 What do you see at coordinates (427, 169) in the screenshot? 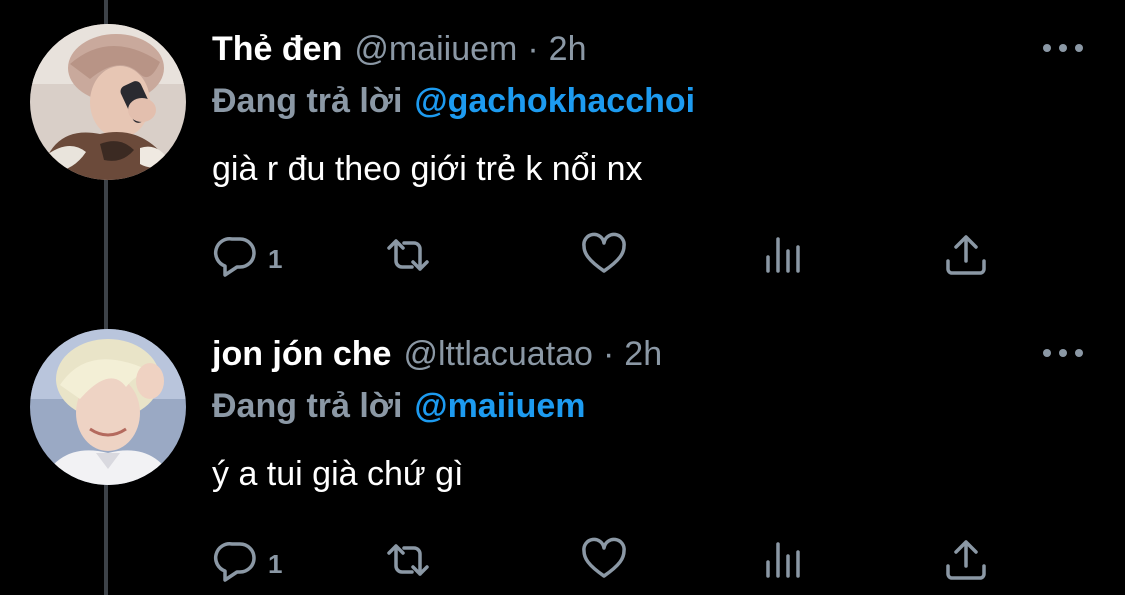
I see `tweet-text: già r đu theo giới trẻ k nổi nx` at bounding box center [427, 169].